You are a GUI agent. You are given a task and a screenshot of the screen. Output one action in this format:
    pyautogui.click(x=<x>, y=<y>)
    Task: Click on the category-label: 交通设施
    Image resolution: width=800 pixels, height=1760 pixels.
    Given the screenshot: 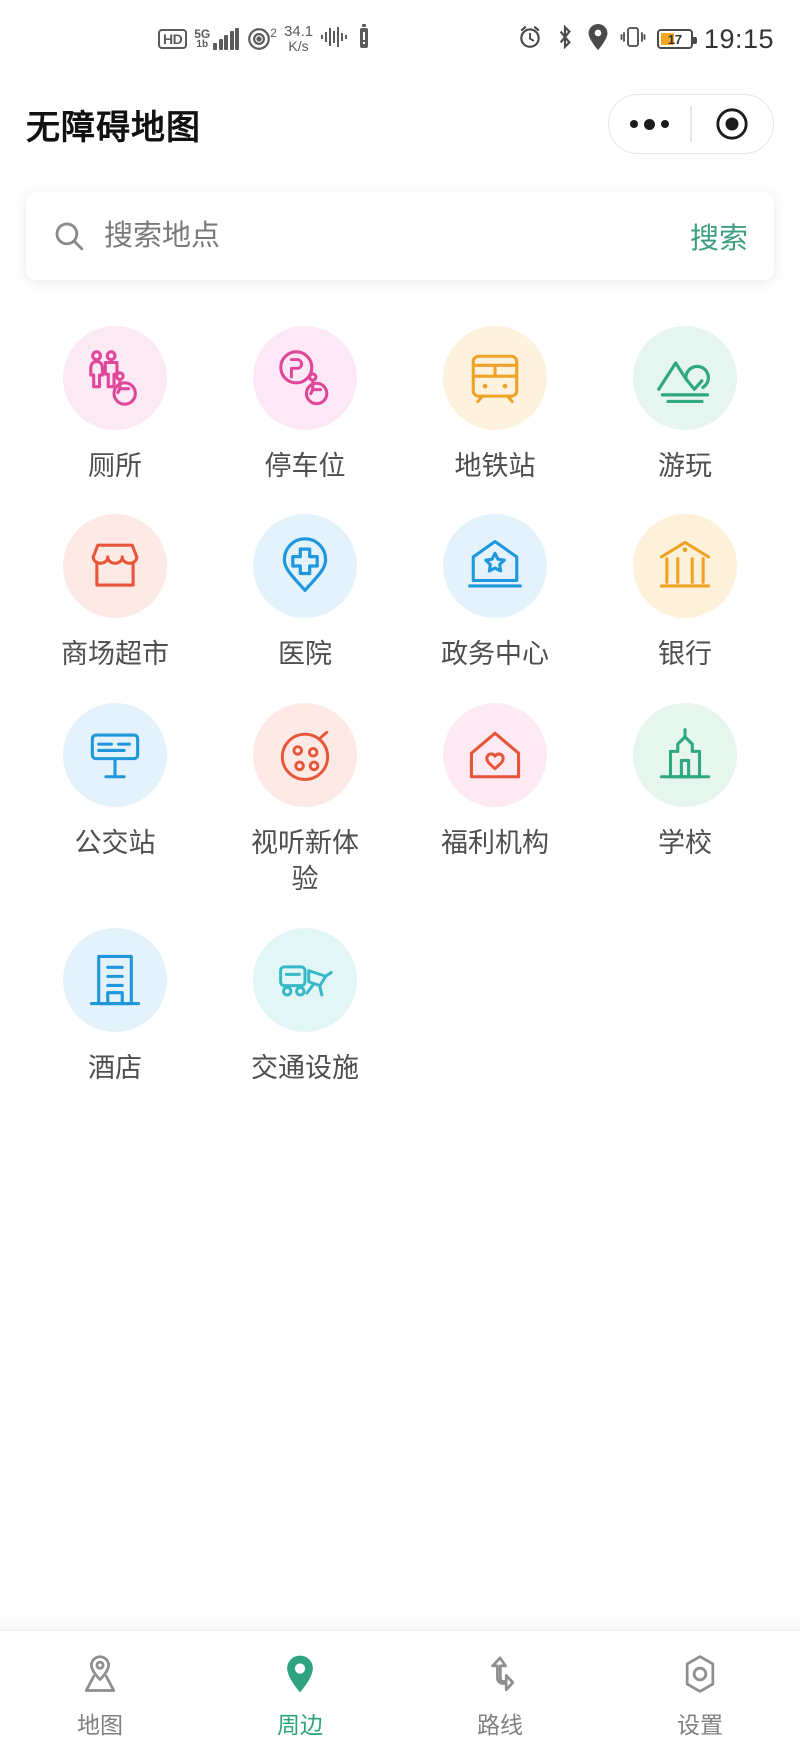 What is the action you would take?
    pyautogui.click(x=305, y=1067)
    